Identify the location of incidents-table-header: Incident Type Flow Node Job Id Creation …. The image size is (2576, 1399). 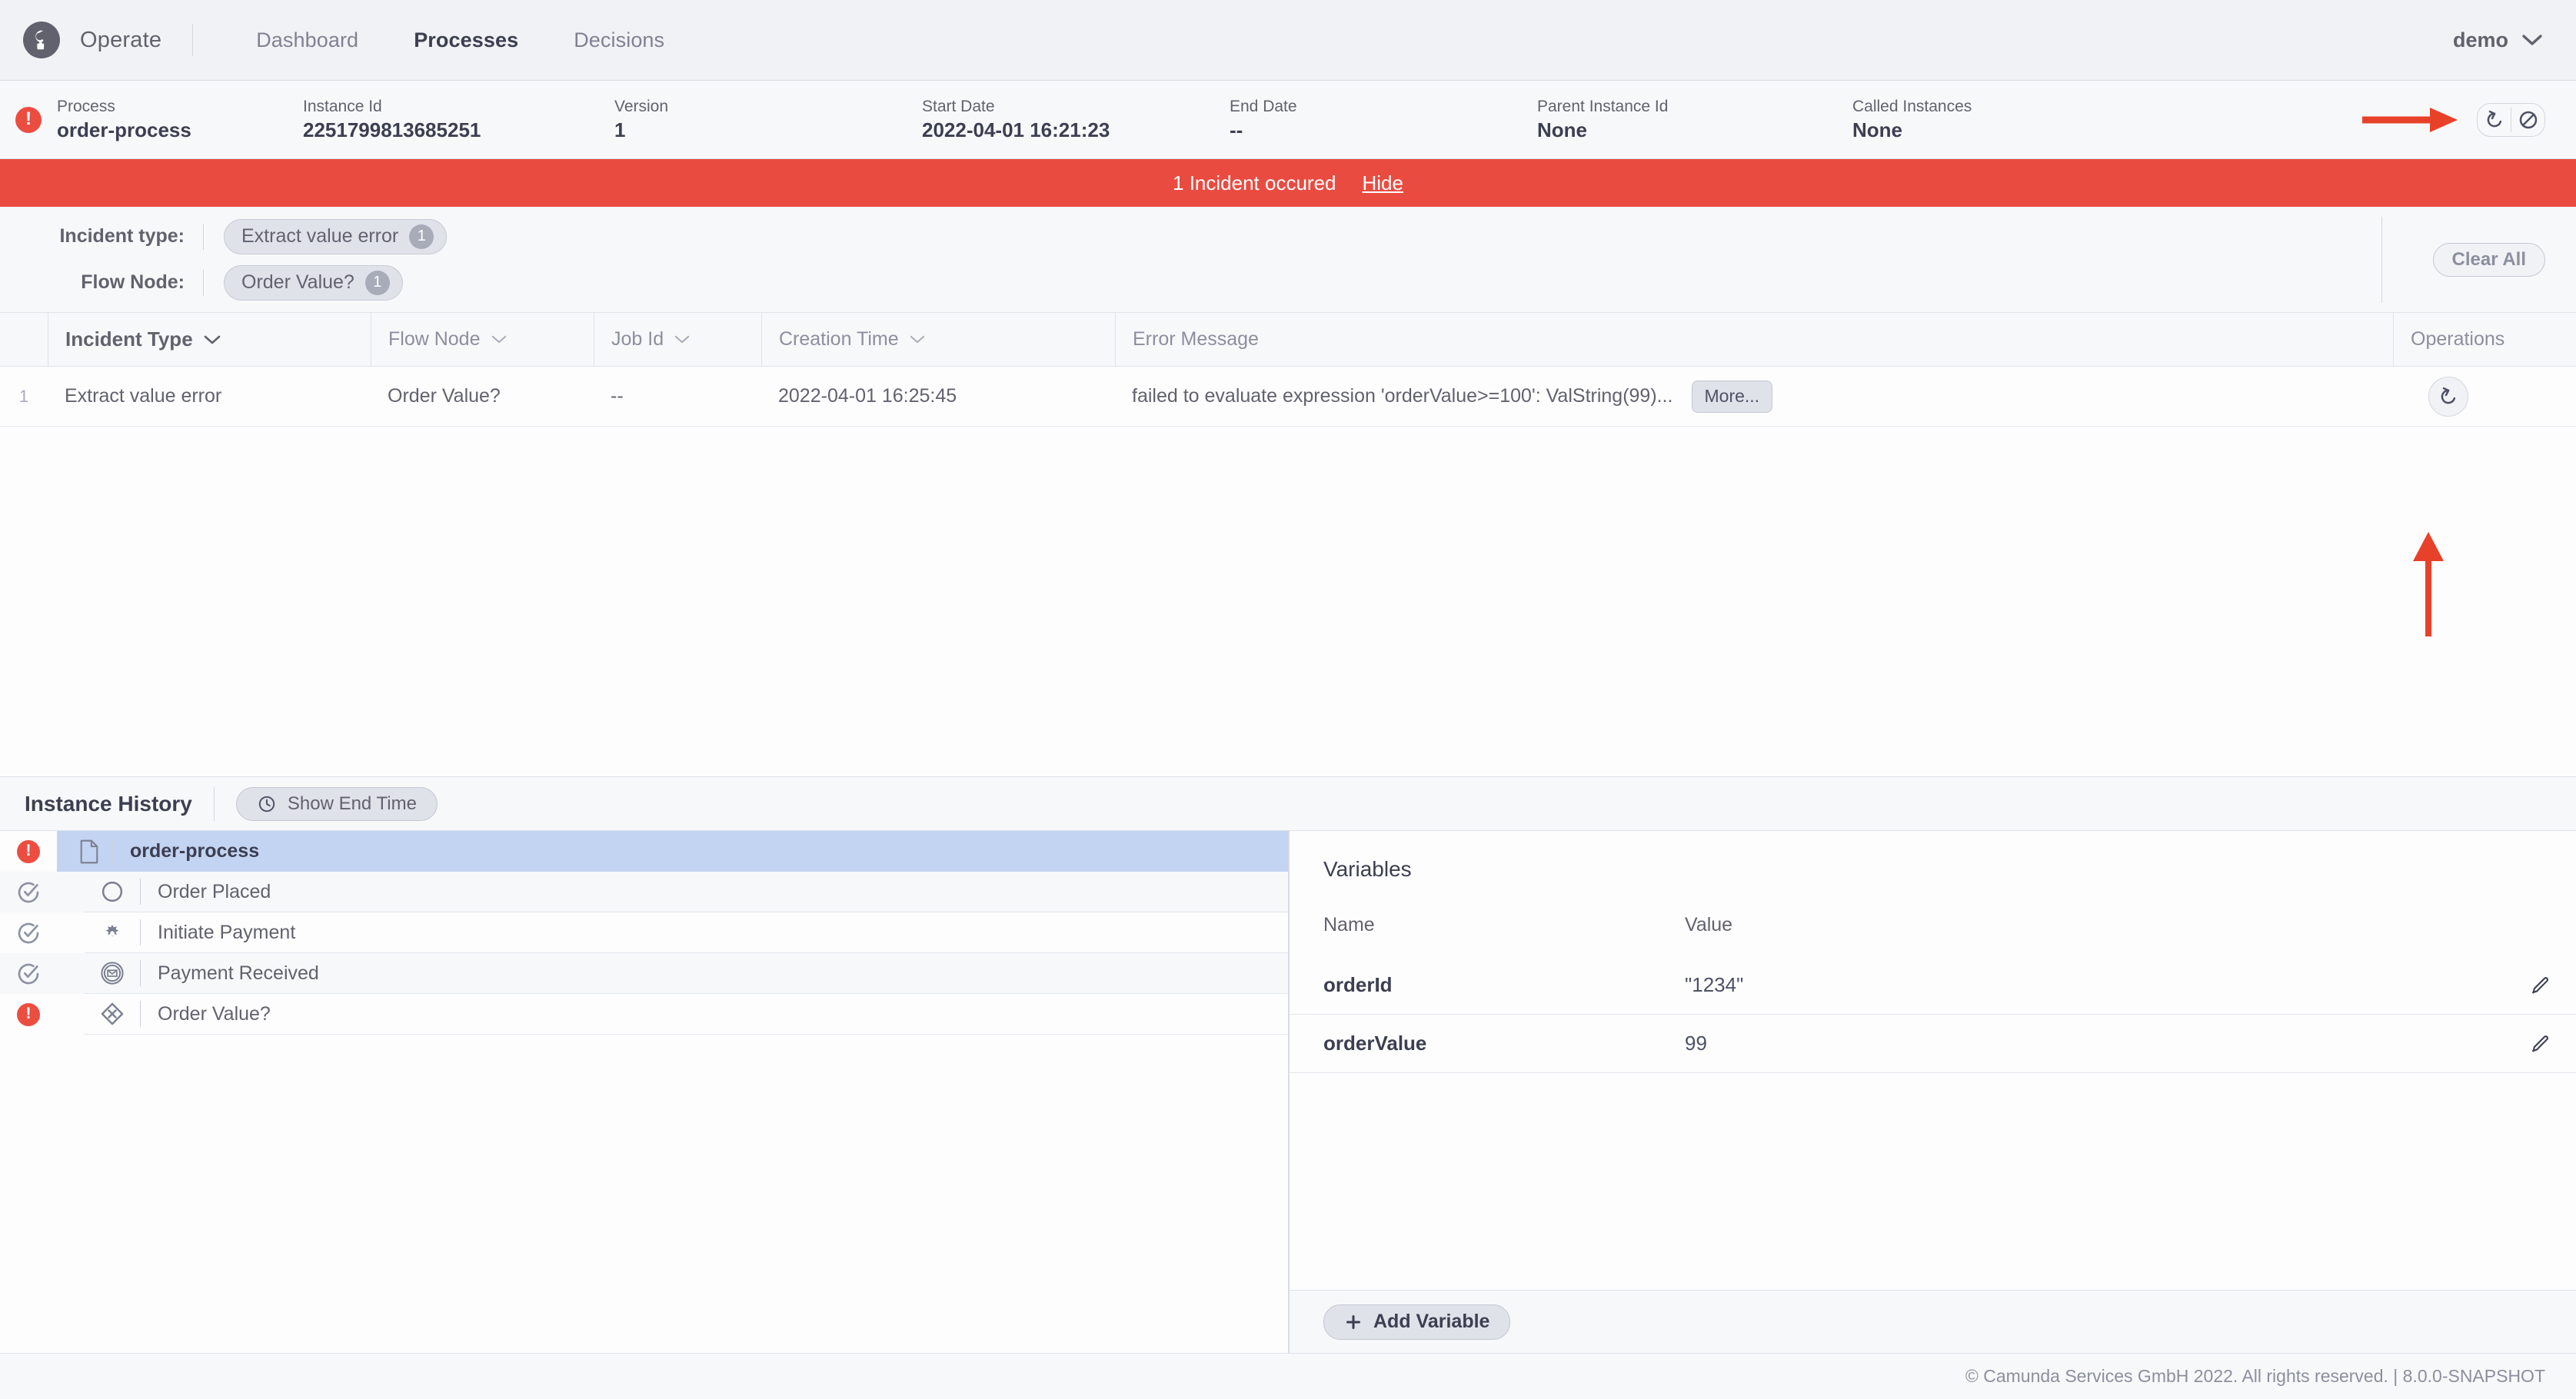
(1288, 340).